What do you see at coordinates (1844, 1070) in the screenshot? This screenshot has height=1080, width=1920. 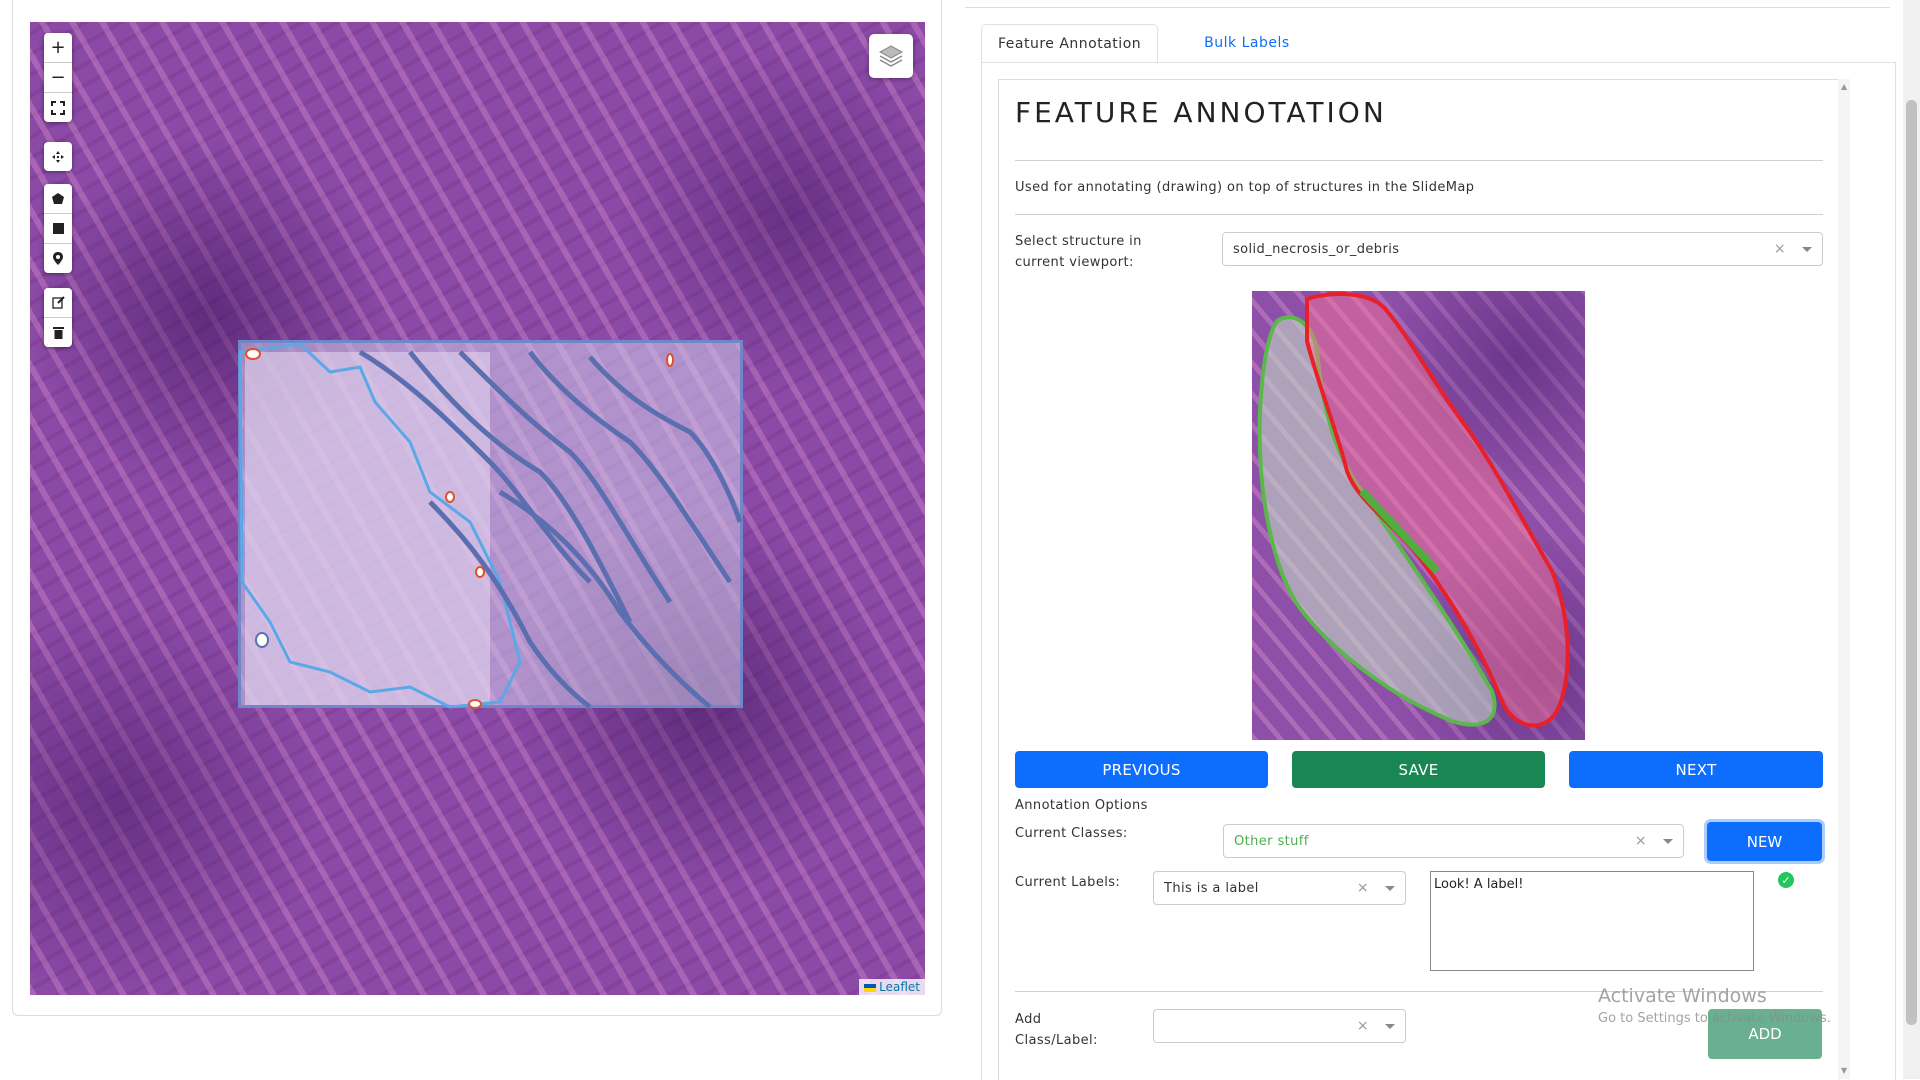 I see `scroll-down-icon: ▼` at bounding box center [1844, 1070].